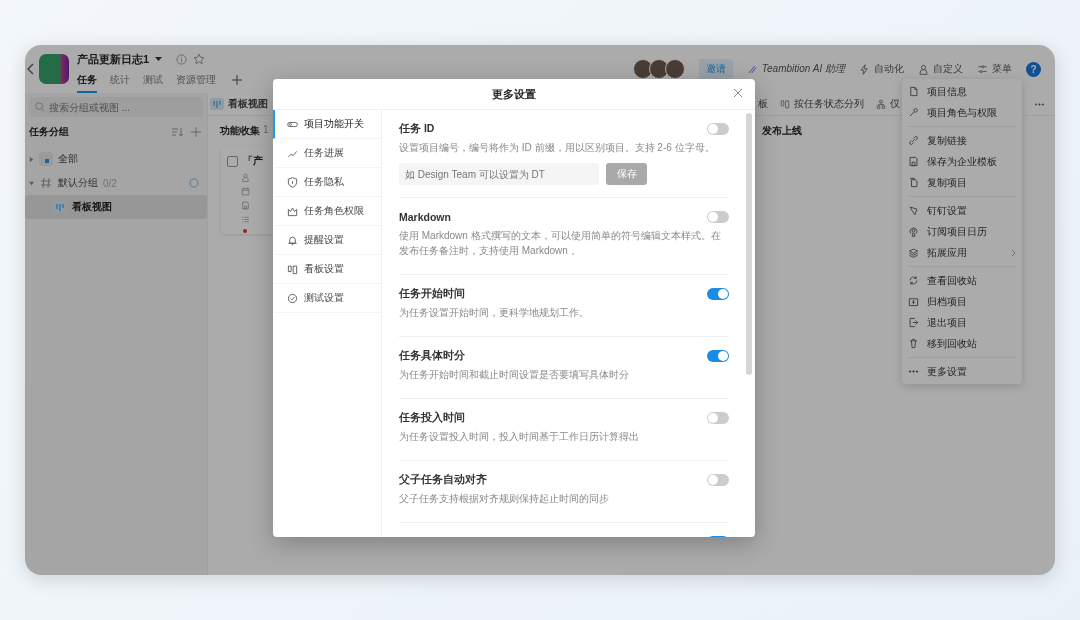  What do you see at coordinates (962, 322) in the screenshot?
I see `menu-item: 退出项目` at bounding box center [962, 322].